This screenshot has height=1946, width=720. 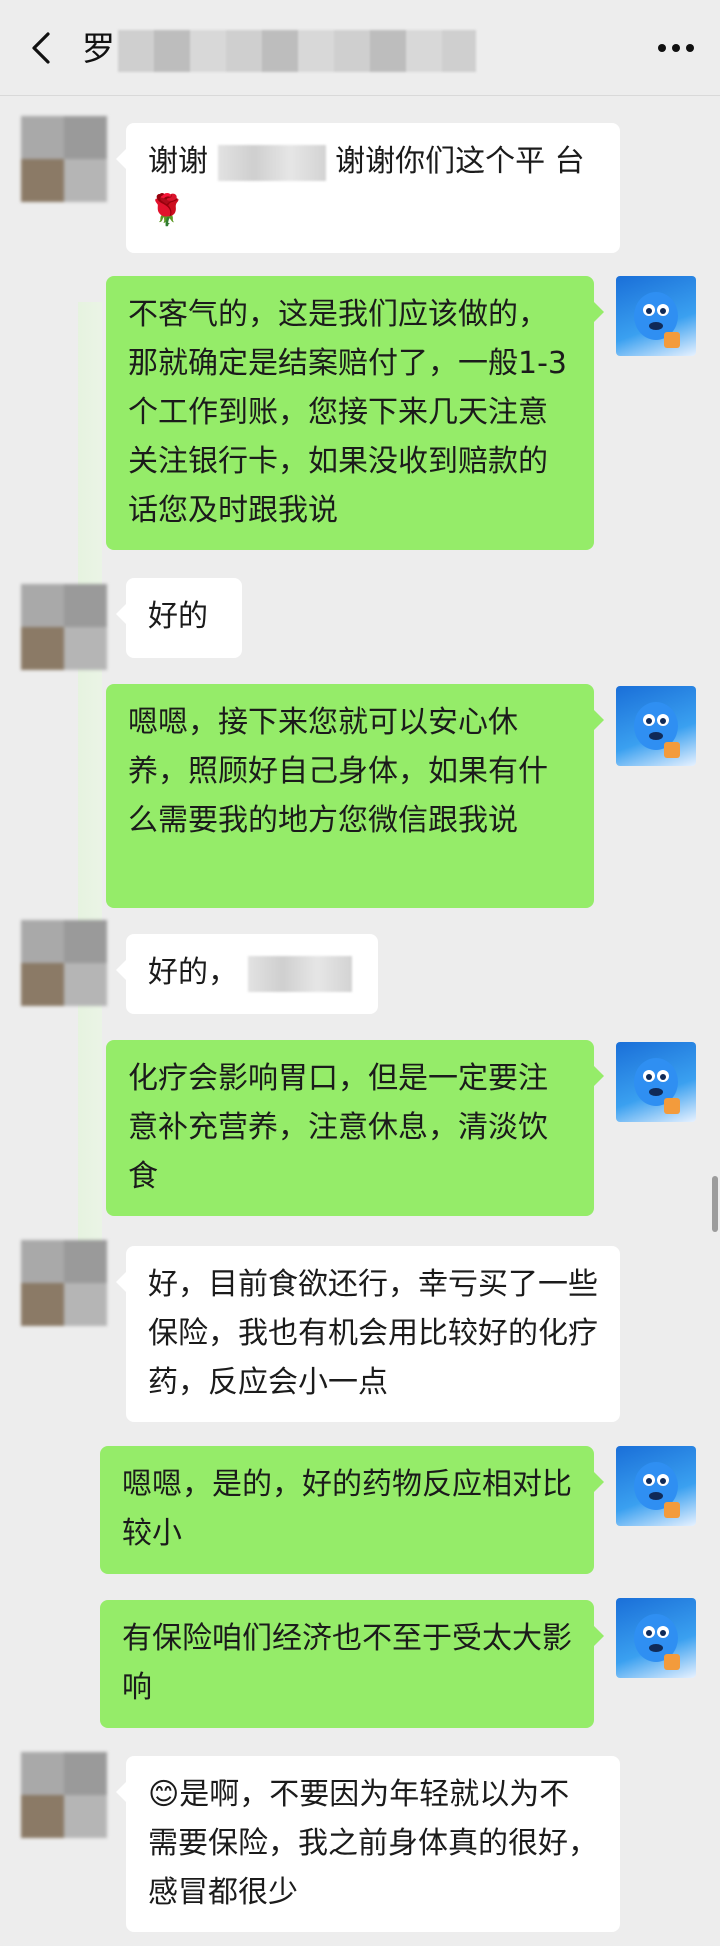 I want to click on message-text: 好的，, so click(x=193, y=972).